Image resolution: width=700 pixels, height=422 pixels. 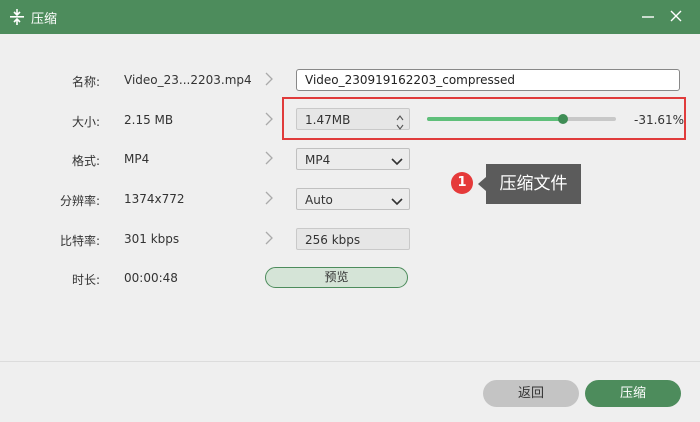 I want to click on bitrate-label: 比特率:, so click(x=79, y=241).